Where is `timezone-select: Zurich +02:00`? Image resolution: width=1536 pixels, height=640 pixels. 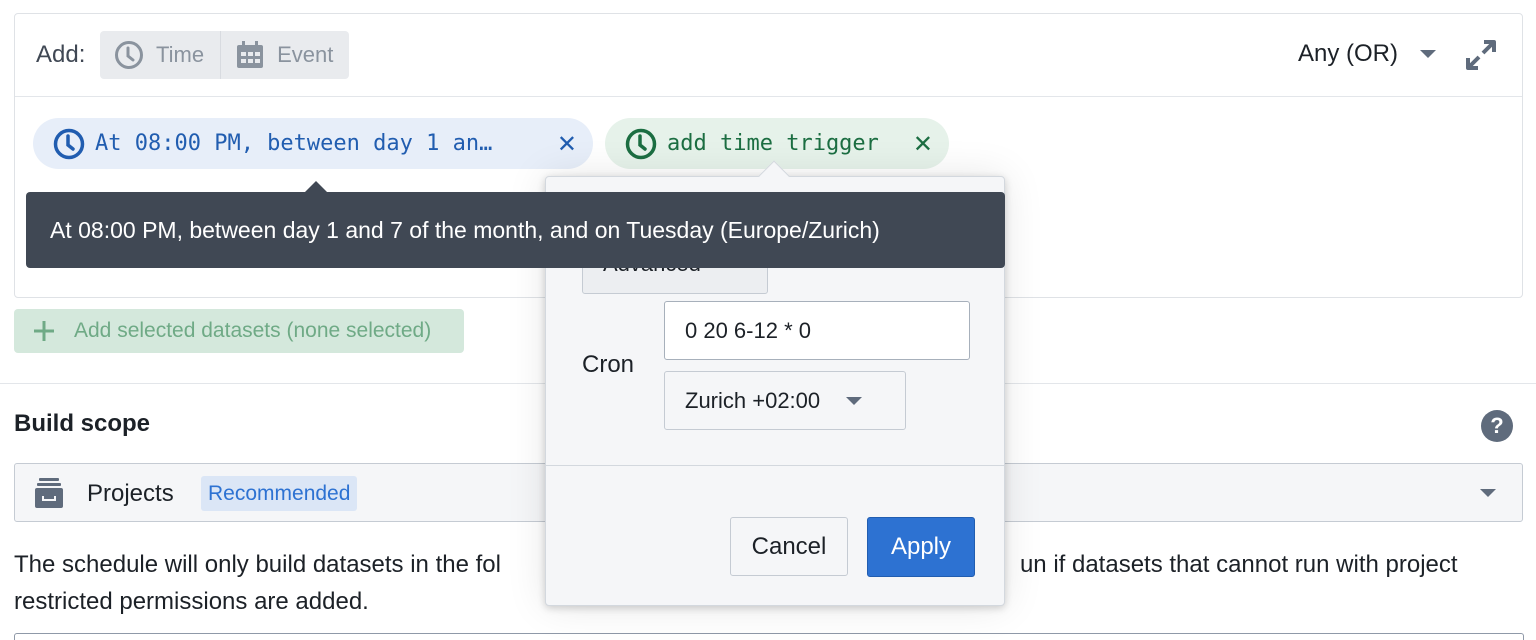 timezone-select: Zurich +02:00 is located at coordinates (785, 400).